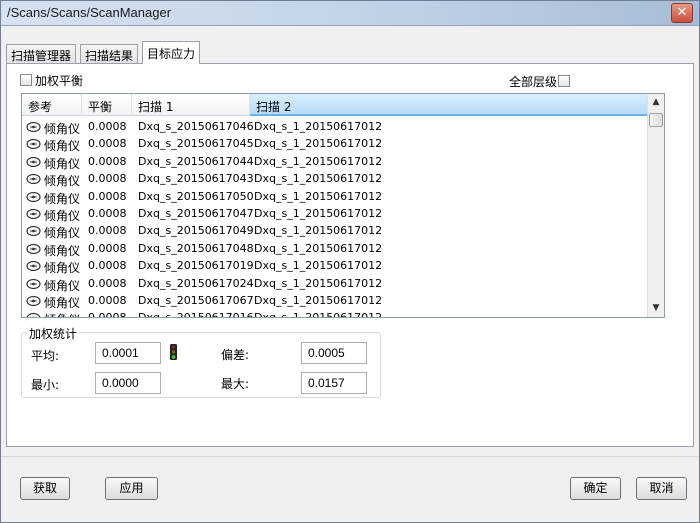  What do you see at coordinates (656, 120) in the screenshot?
I see `scroll-thumb` at bounding box center [656, 120].